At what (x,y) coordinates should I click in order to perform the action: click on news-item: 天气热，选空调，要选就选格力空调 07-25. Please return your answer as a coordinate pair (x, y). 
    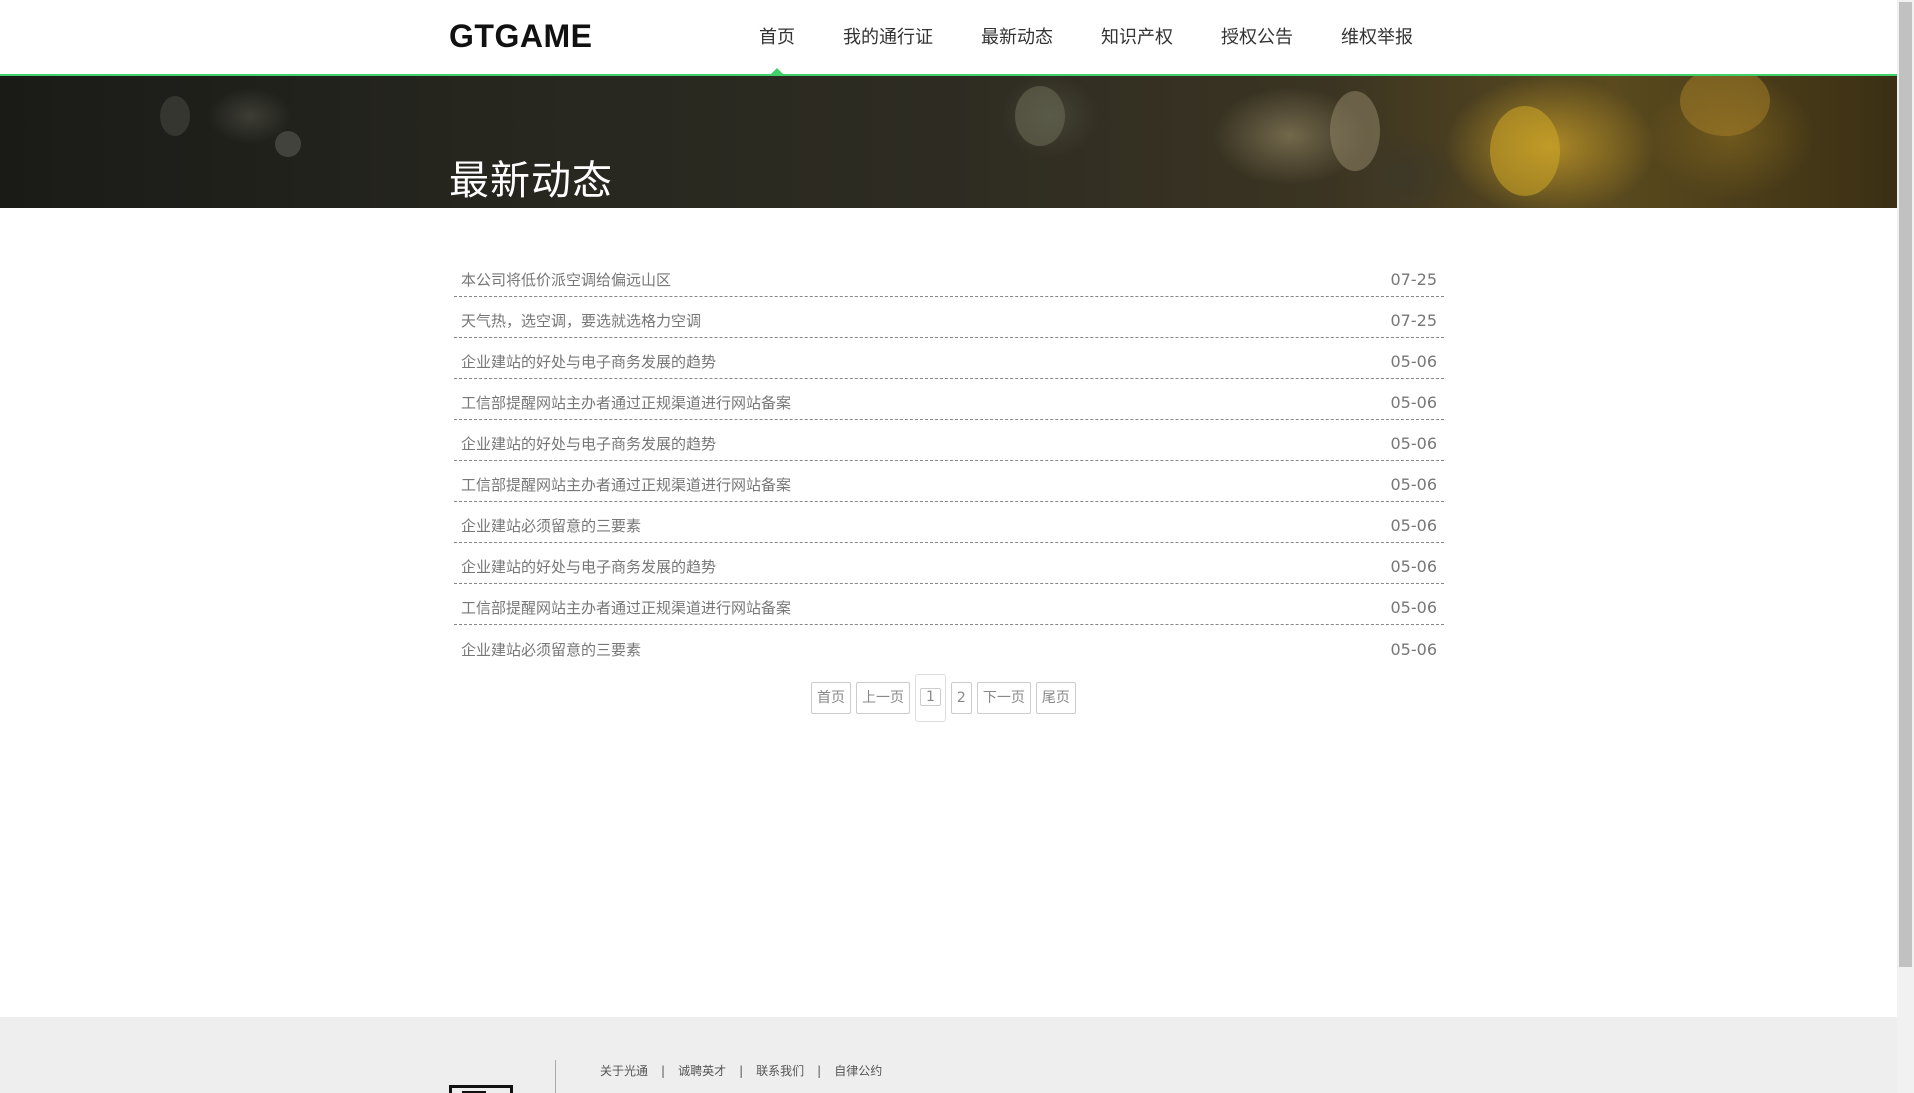
    Looking at the image, I should click on (949, 317).